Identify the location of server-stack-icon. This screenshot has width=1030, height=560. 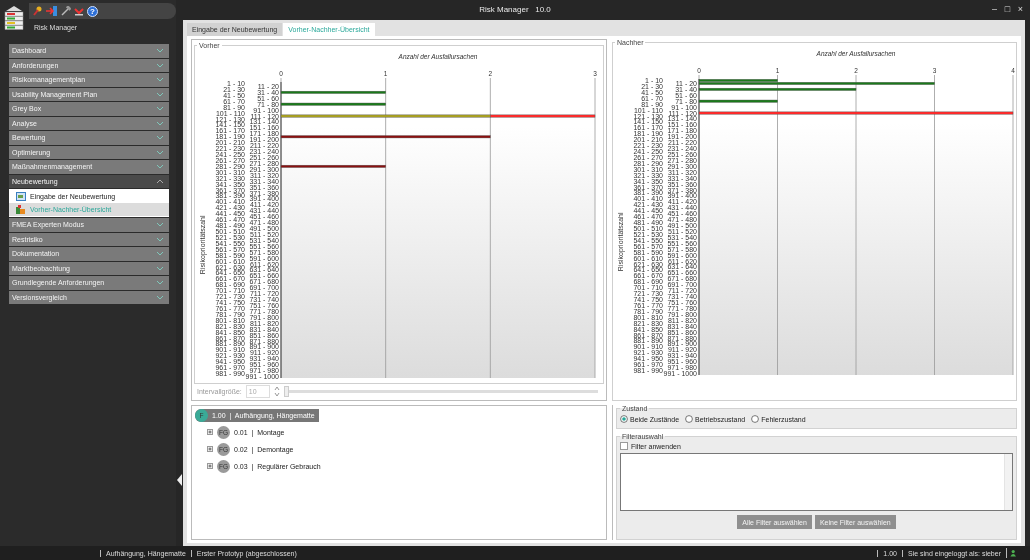
(14, 18).